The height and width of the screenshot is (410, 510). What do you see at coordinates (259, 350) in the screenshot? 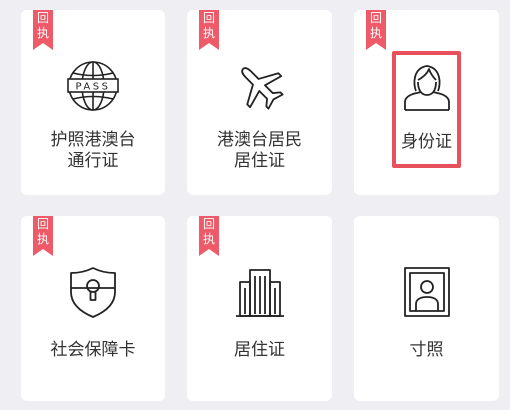
I see `card-label: 居住证` at bounding box center [259, 350].